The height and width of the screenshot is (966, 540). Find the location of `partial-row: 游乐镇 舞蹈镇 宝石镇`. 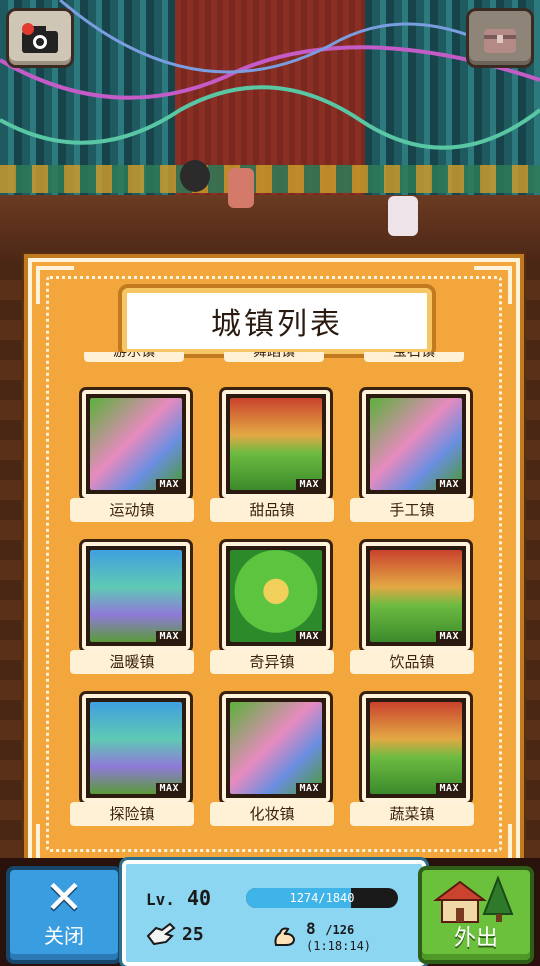

partial-row: 游乐镇 舞蹈镇 宝石镇 is located at coordinates (274, 358).